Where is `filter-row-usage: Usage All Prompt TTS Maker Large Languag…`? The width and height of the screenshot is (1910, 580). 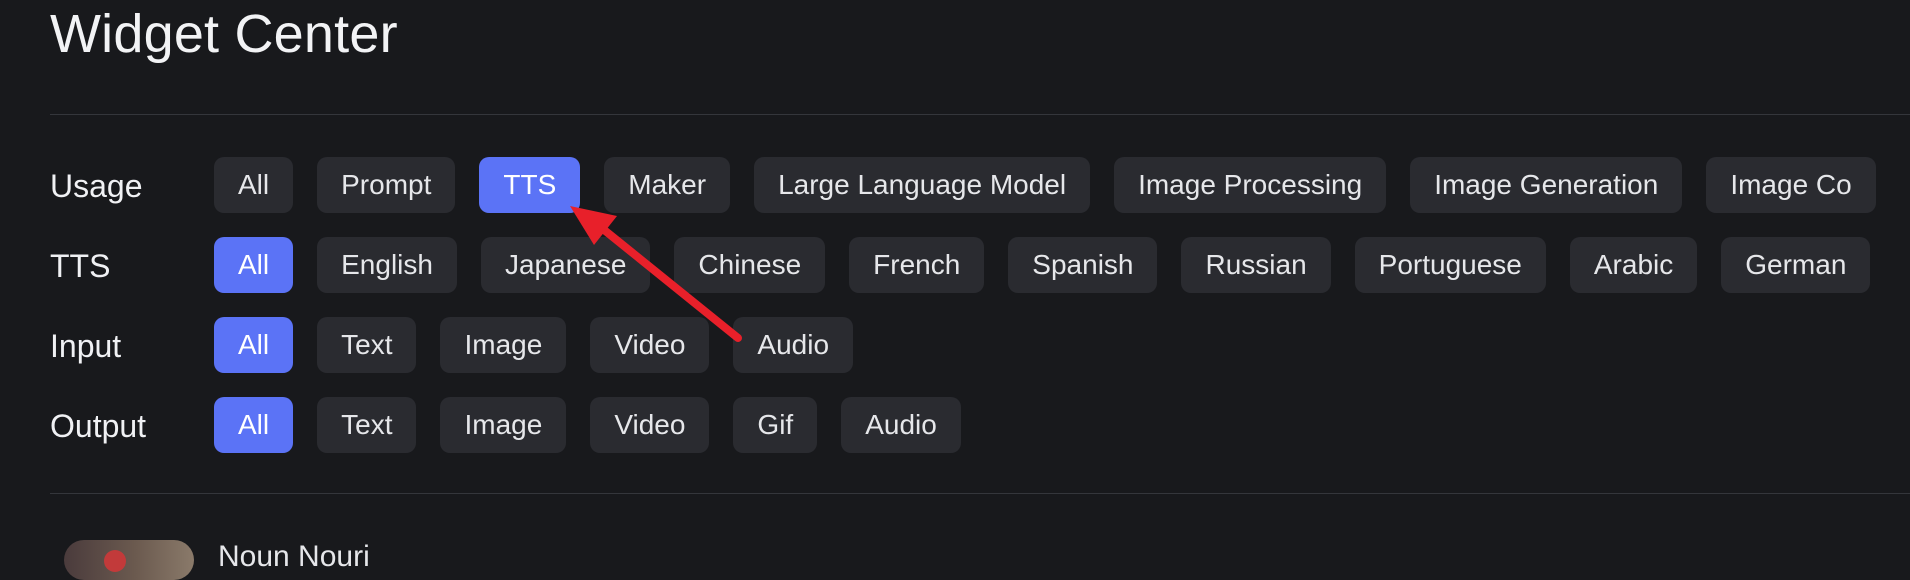
filter-row-usage: Usage All Prompt TTS Maker Large Languag… is located at coordinates (955, 185).